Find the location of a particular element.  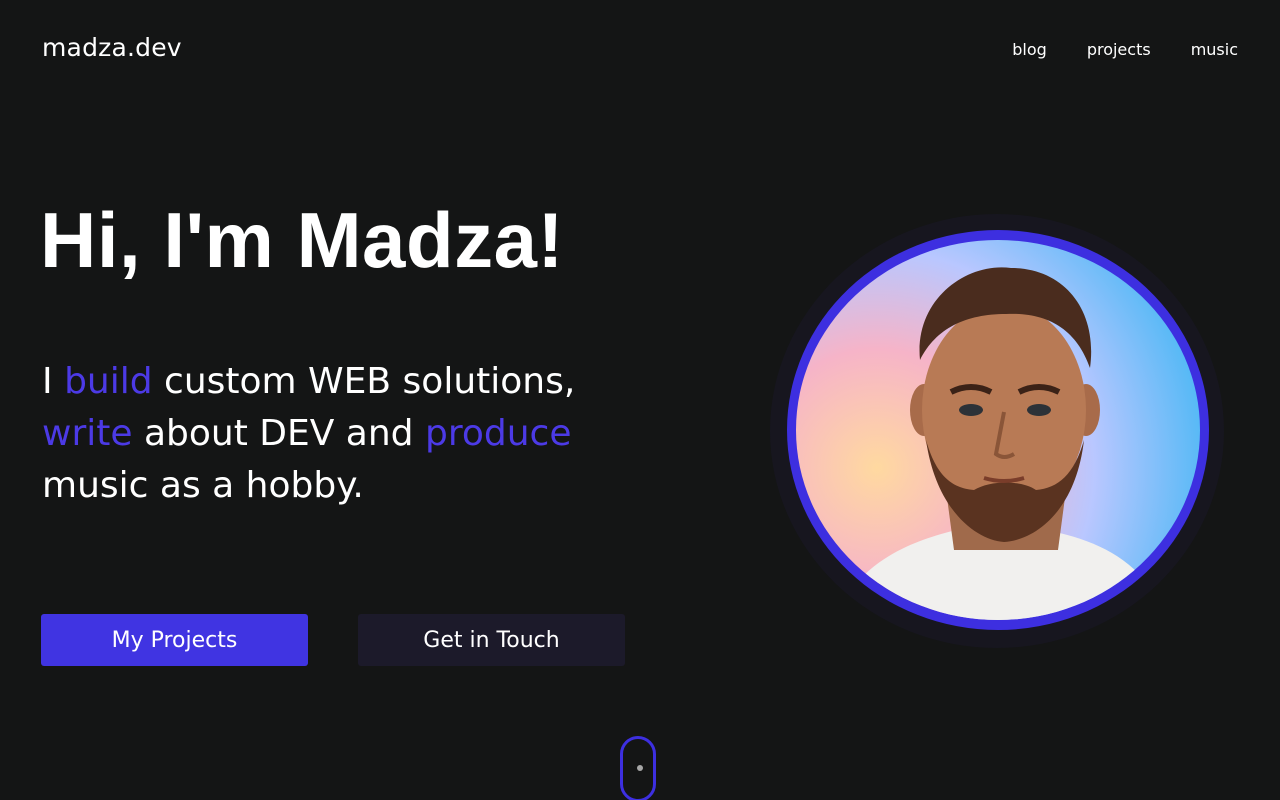

scroll-wheel-dot is located at coordinates (640, 768).